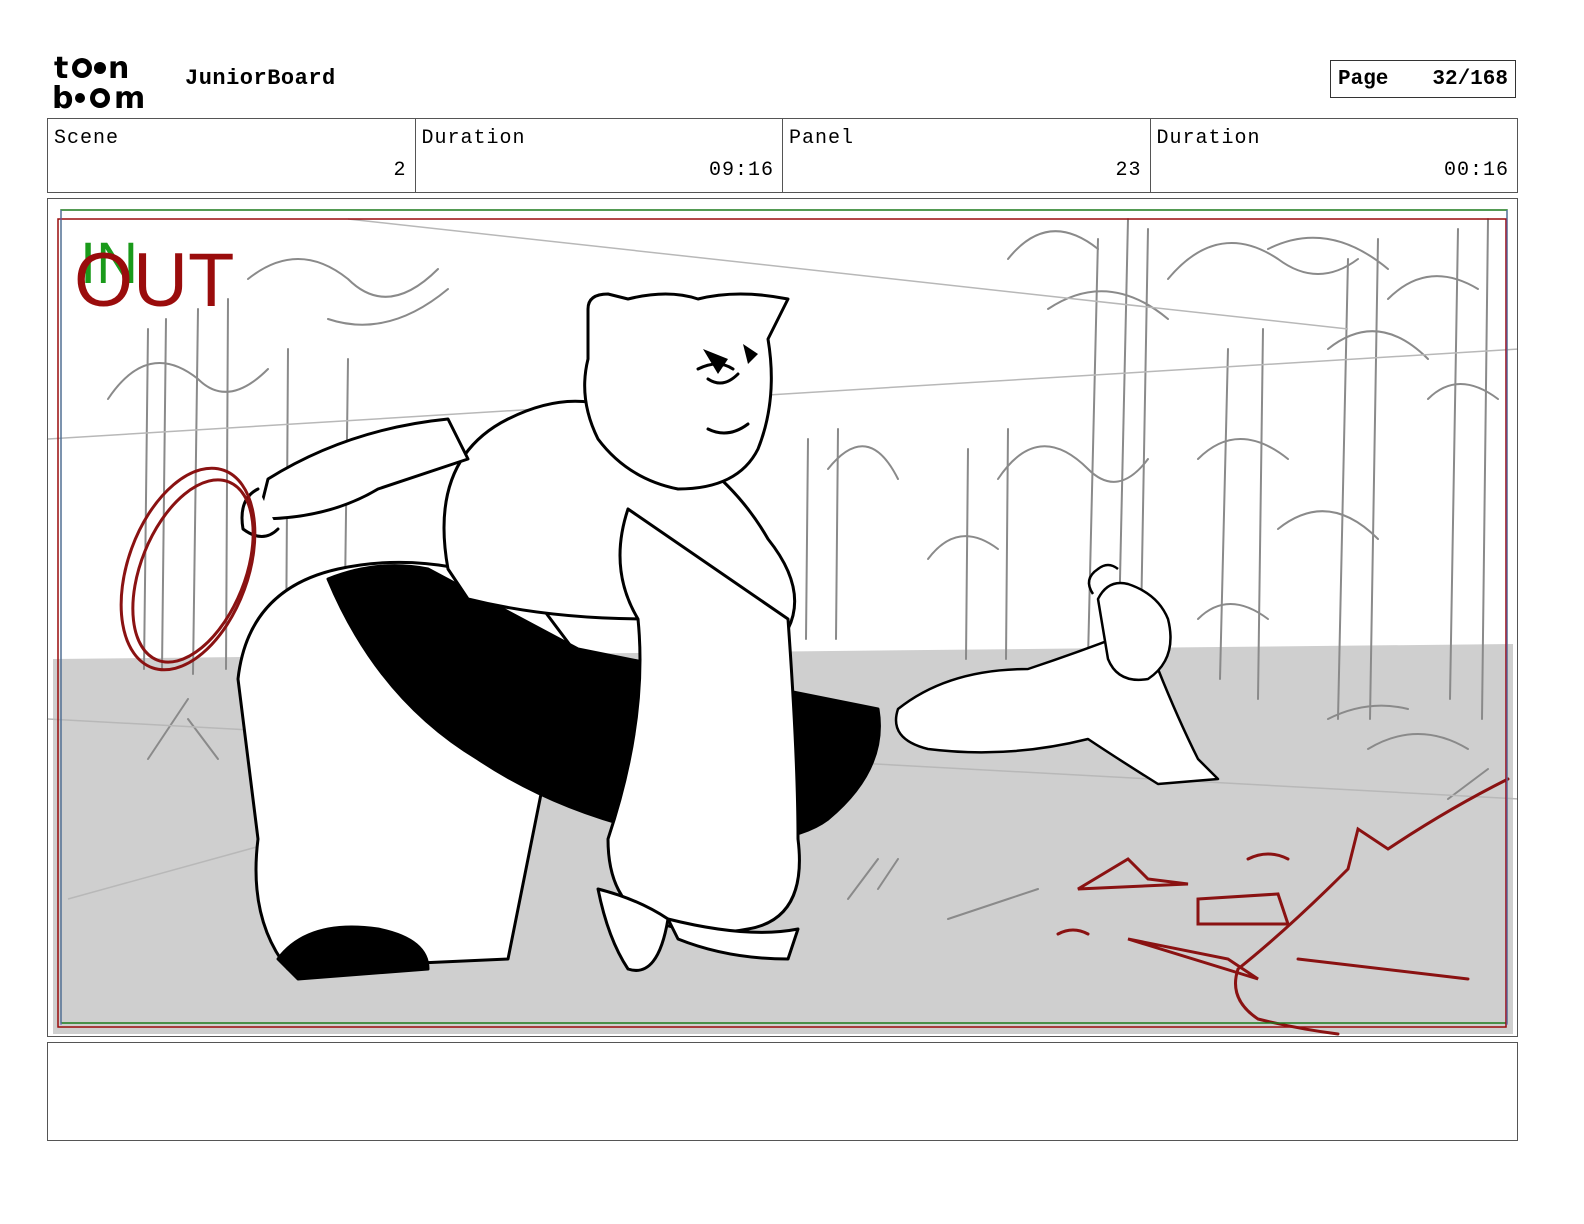 The height and width of the screenshot is (1224, 1584). Describe the element at coordinates (1128, 170) in the screenshot. I see `panel-value: 23` at that location.